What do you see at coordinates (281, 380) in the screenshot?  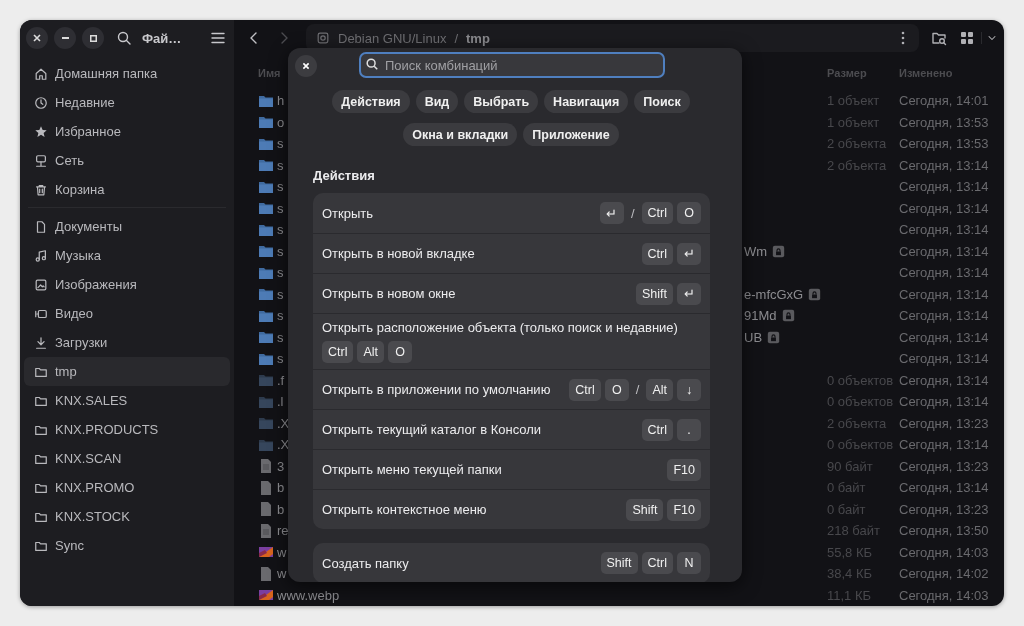 I see `file-name: .f` at bounding box center [281, 380].